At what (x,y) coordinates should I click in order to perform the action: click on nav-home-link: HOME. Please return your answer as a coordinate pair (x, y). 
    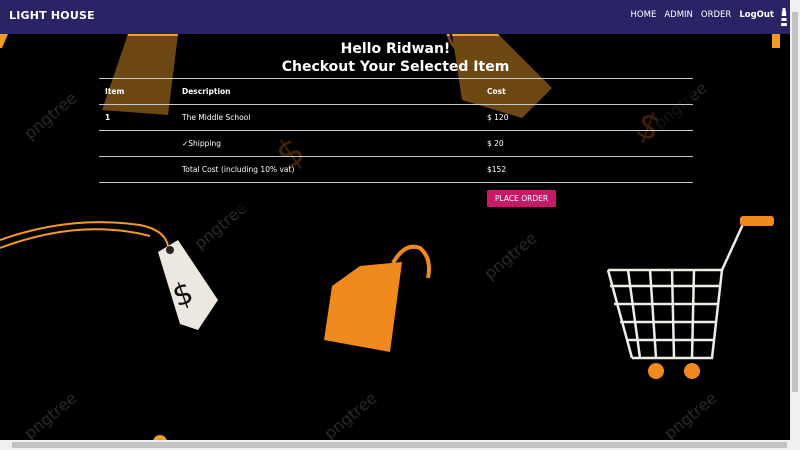
    Looking at the image, I should click on (644, 15).